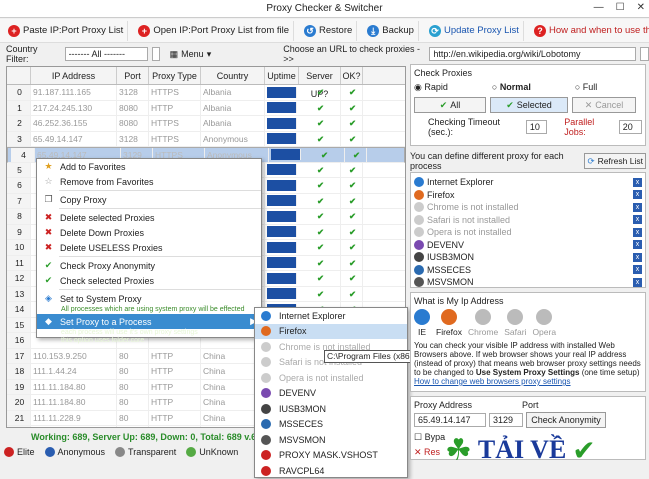 The width and height of the screenshot is (649, 479). What do you see at coordinates (586, 87) in the screenshot?
I see `full-radio: ○ Full` at bounding box center [586, 87].